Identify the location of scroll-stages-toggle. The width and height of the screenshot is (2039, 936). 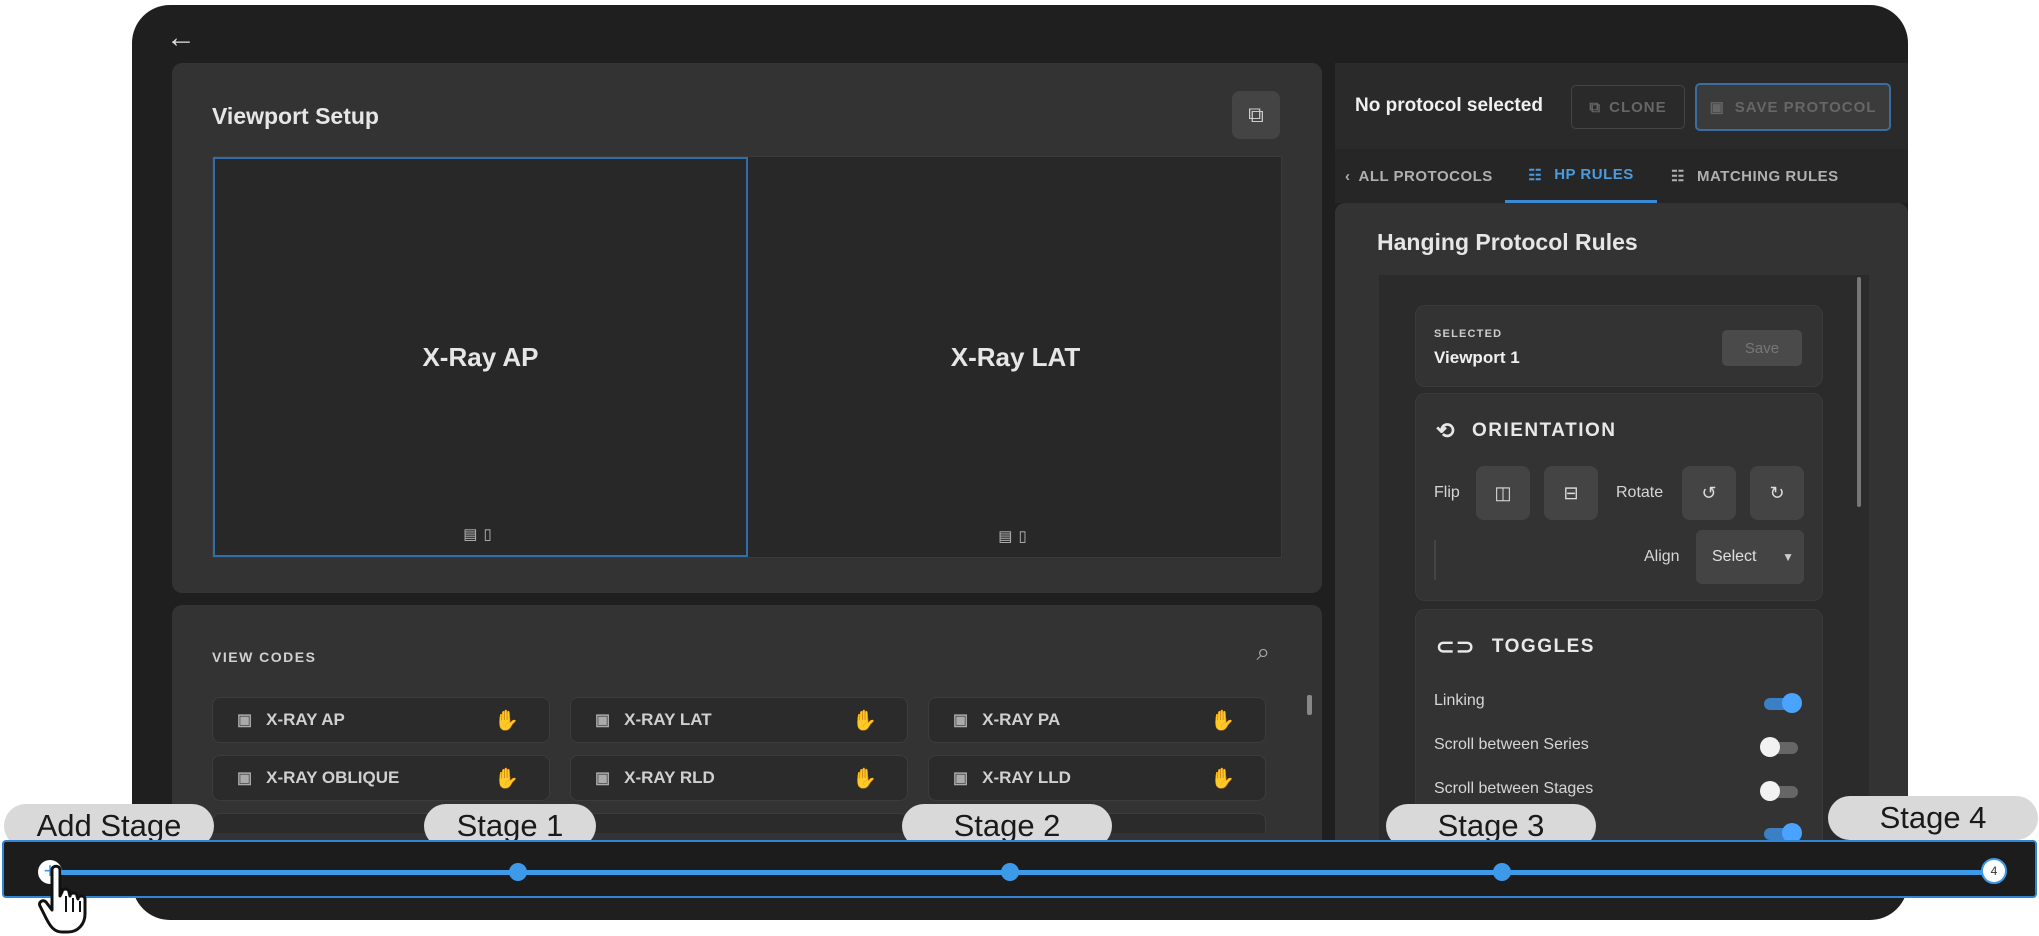
(1779, 791).